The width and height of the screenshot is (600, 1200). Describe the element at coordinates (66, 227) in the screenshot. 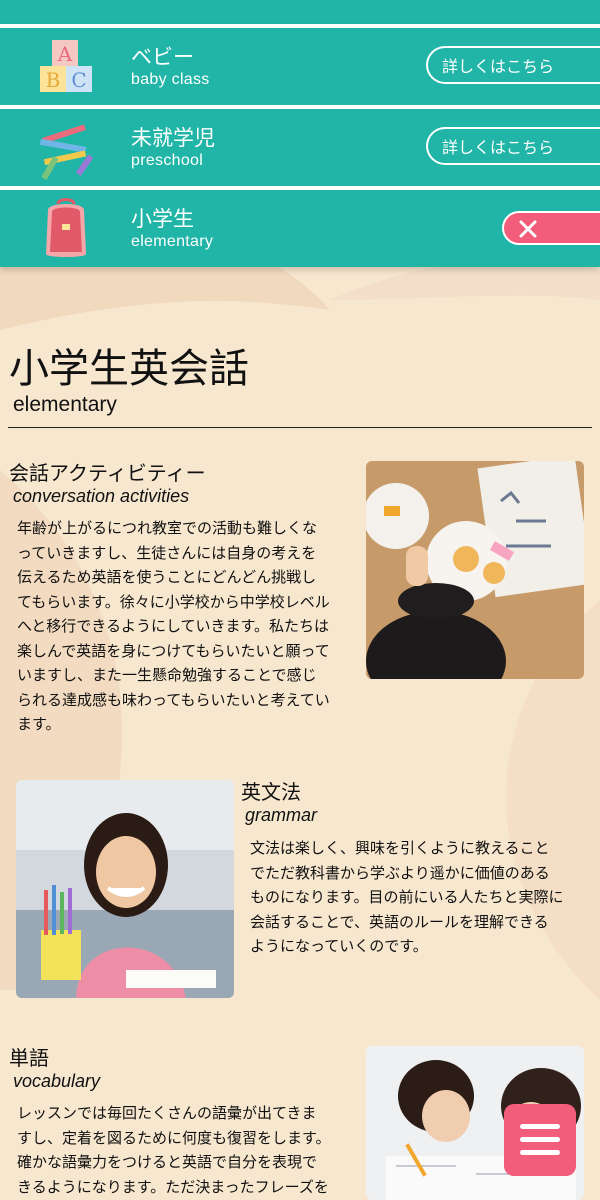

I see `school-backpack-icon` at that location.